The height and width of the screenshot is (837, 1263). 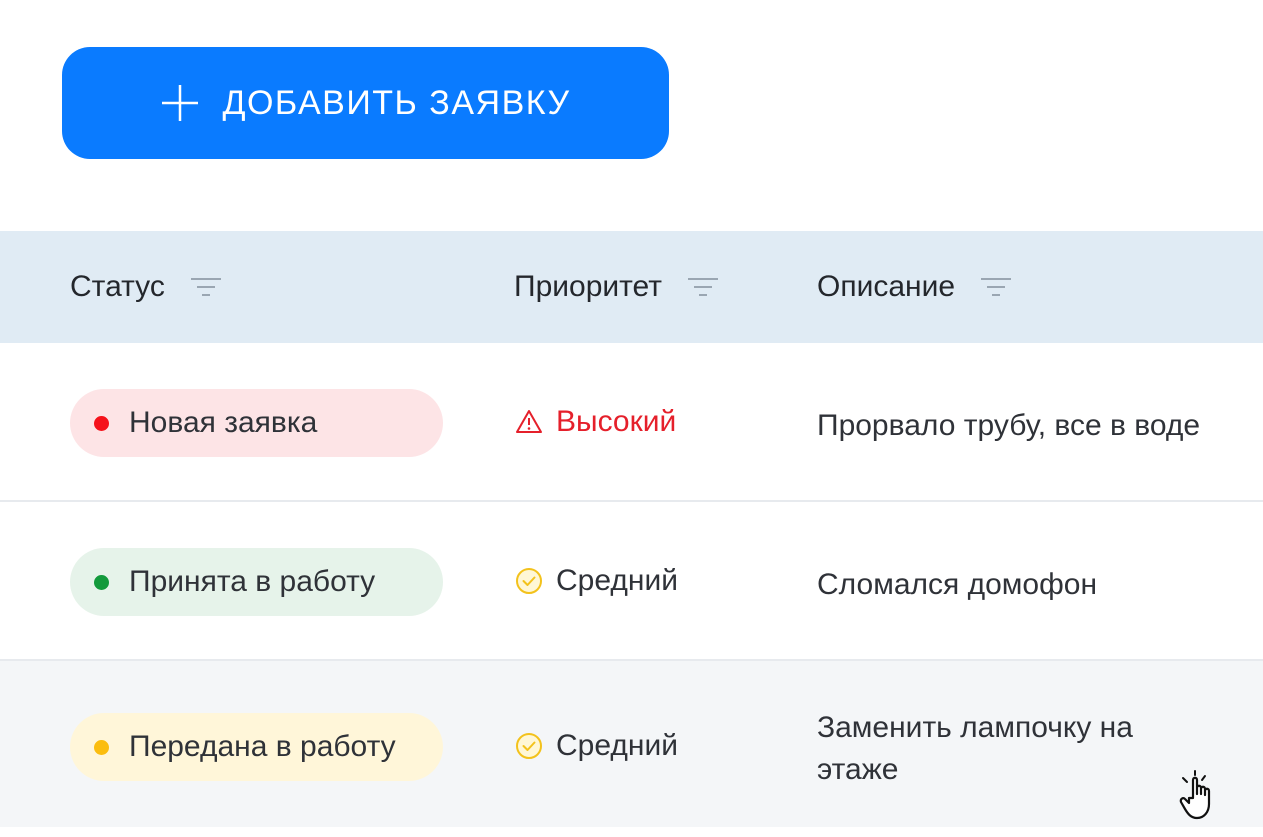 I want to click on status-label: Принята в работу, so click(x=252, y=581).